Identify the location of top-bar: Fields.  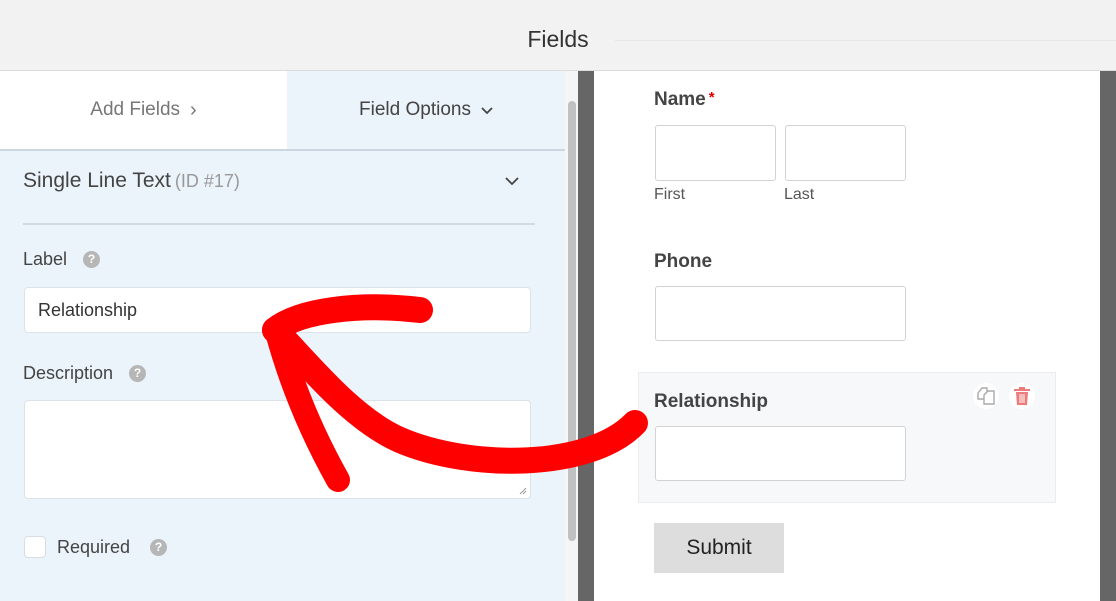
(558, 35).